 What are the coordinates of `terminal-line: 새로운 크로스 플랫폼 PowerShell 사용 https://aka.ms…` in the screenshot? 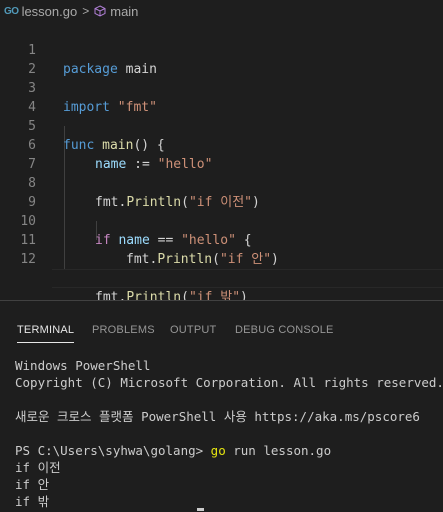 It's located at (217, 416).